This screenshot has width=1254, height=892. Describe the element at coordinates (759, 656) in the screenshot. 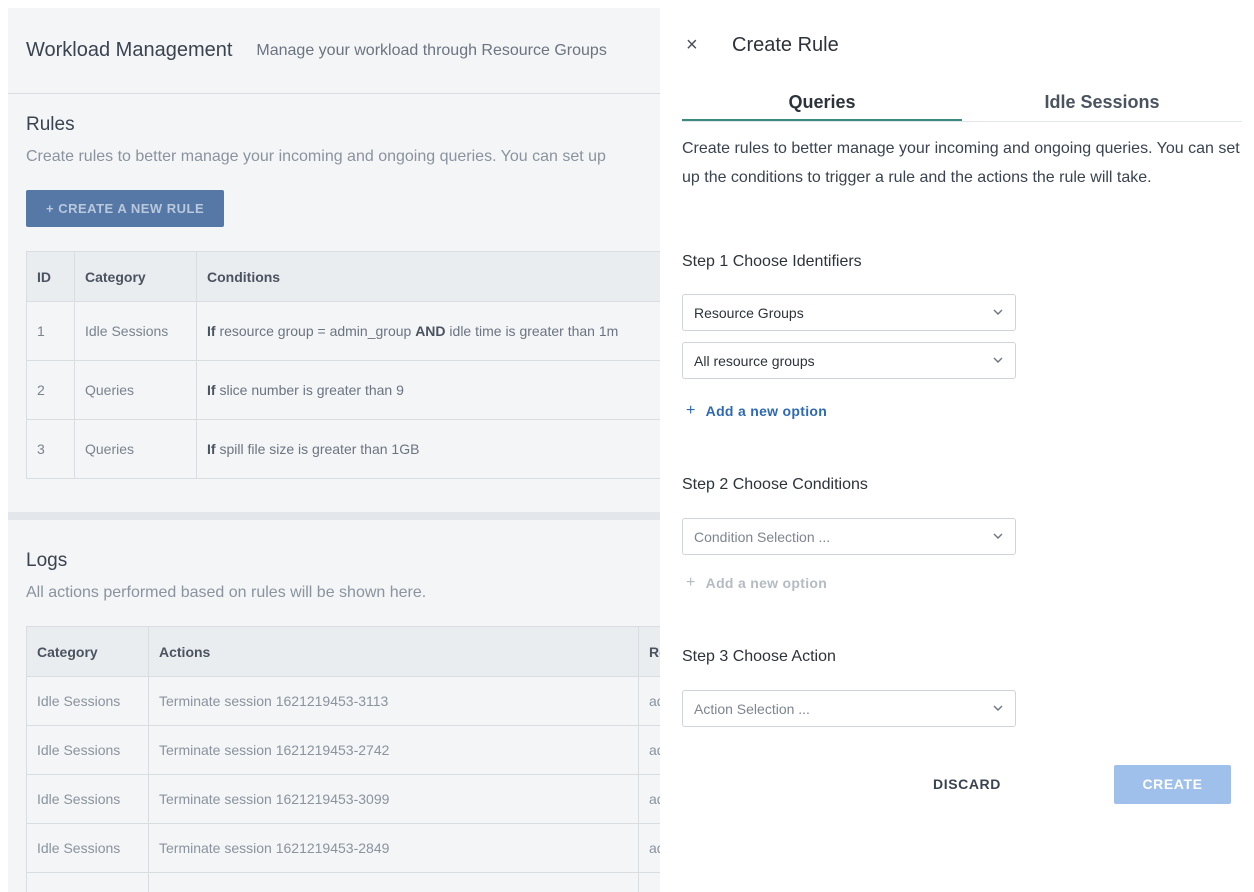

I see `step3-title: Step 3 Choose Action` at that location.